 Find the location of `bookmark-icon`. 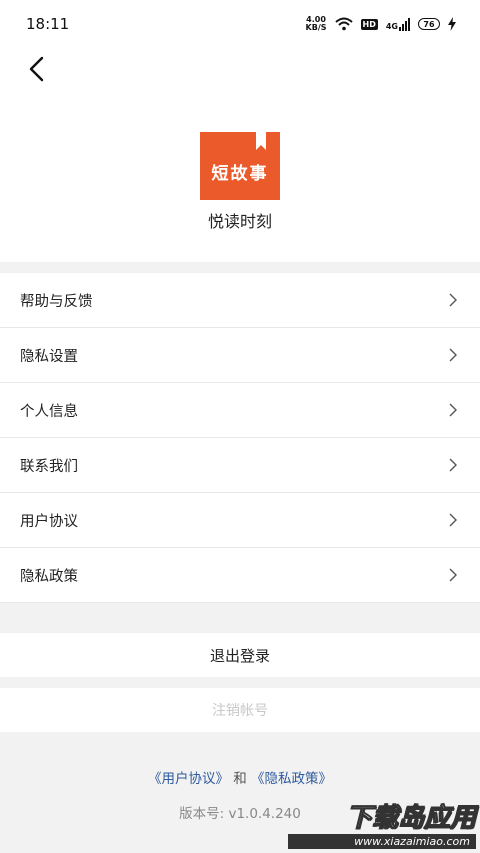

bookmark-icon is located at coordinates (261, 141).